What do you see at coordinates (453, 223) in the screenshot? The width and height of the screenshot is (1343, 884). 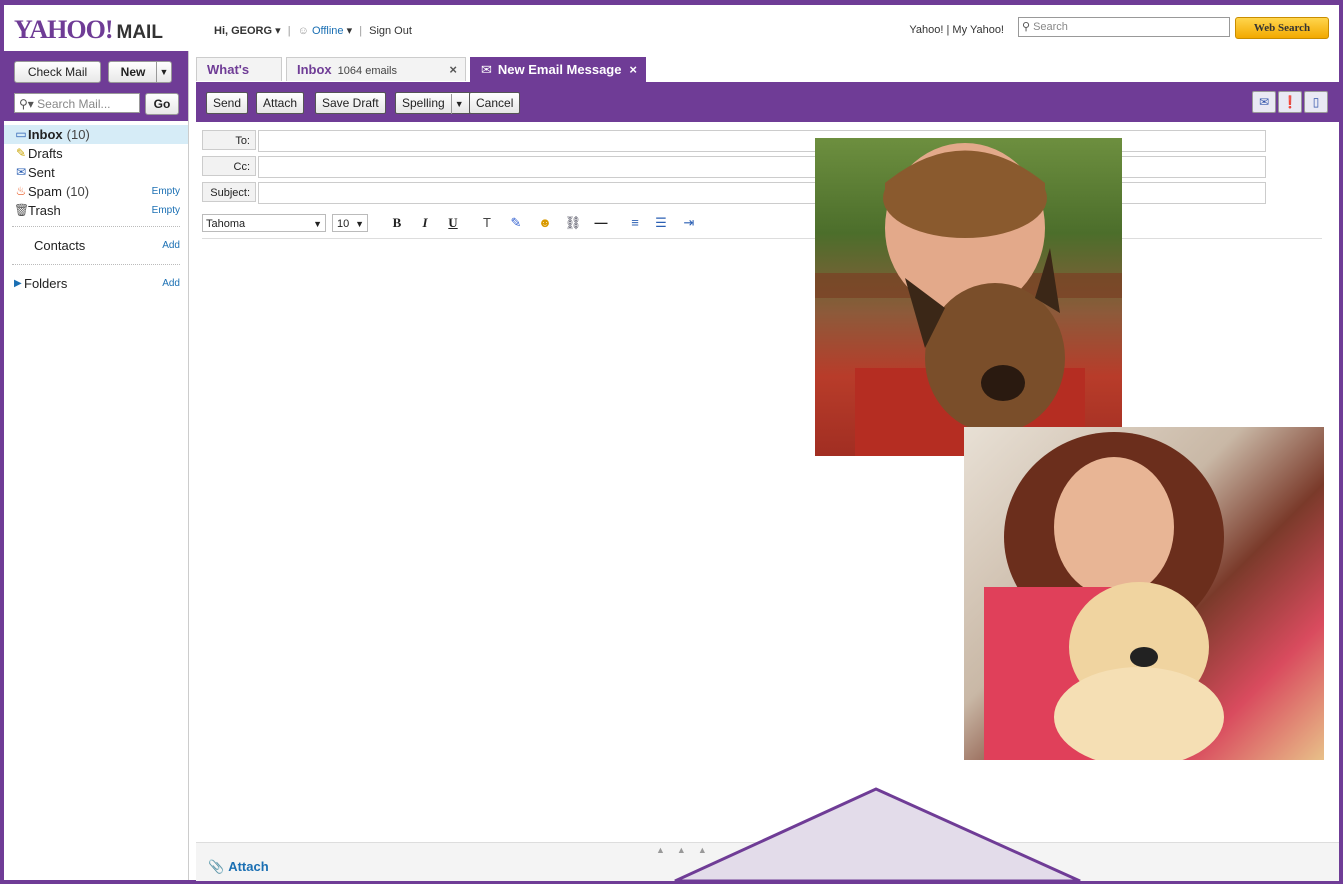 I see `underline-button: U` at bounding box center [453, 223].